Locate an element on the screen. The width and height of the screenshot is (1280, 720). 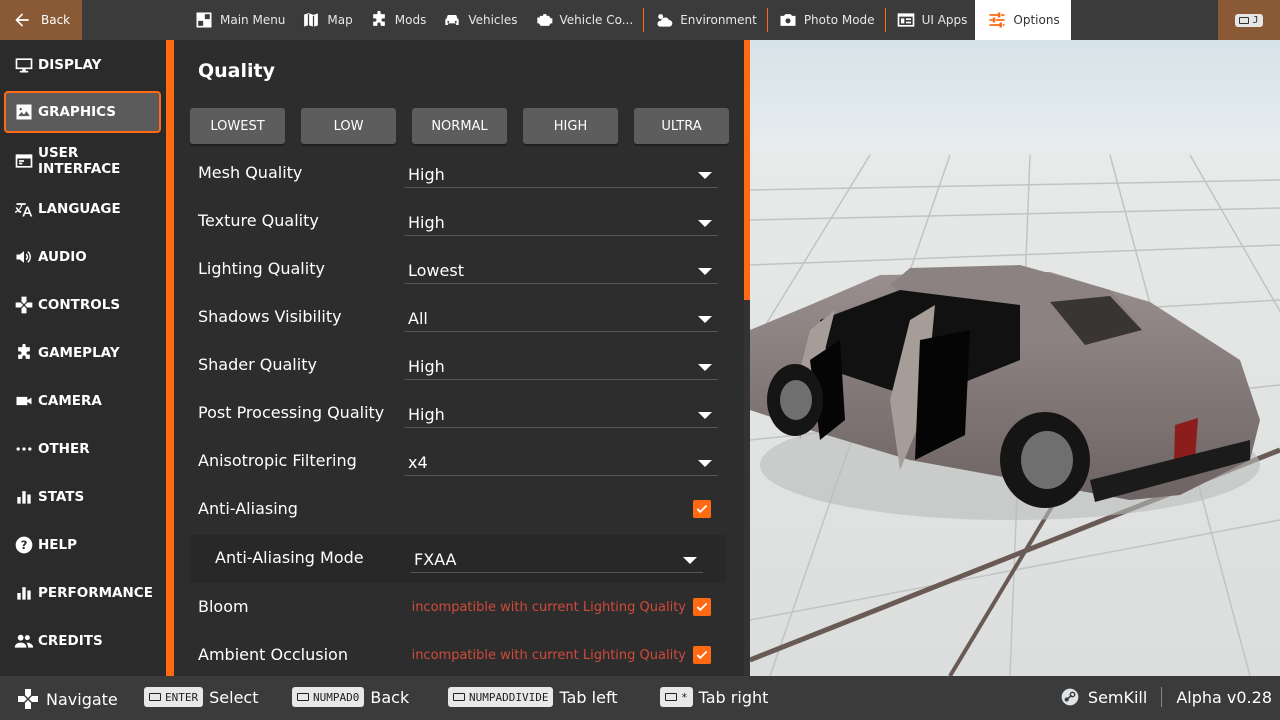
sidebar-item-label: DISPLAY is located at coordinates (70, 65).